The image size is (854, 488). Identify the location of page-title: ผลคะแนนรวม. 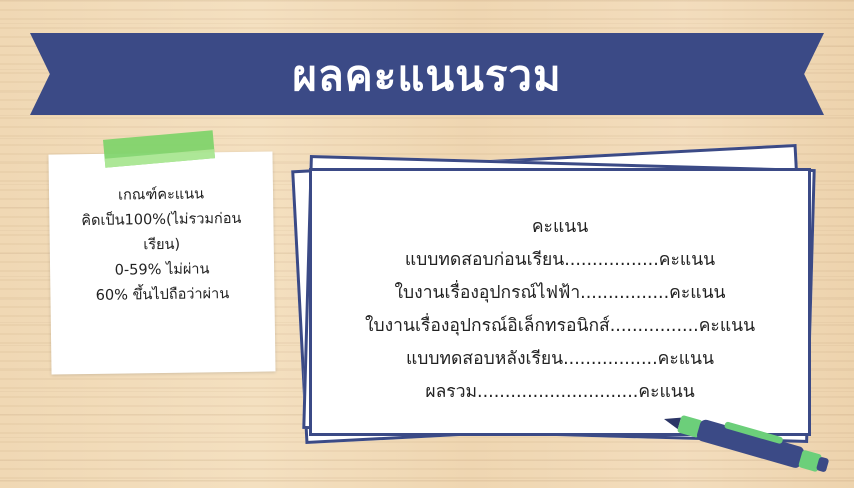
(427, 75).